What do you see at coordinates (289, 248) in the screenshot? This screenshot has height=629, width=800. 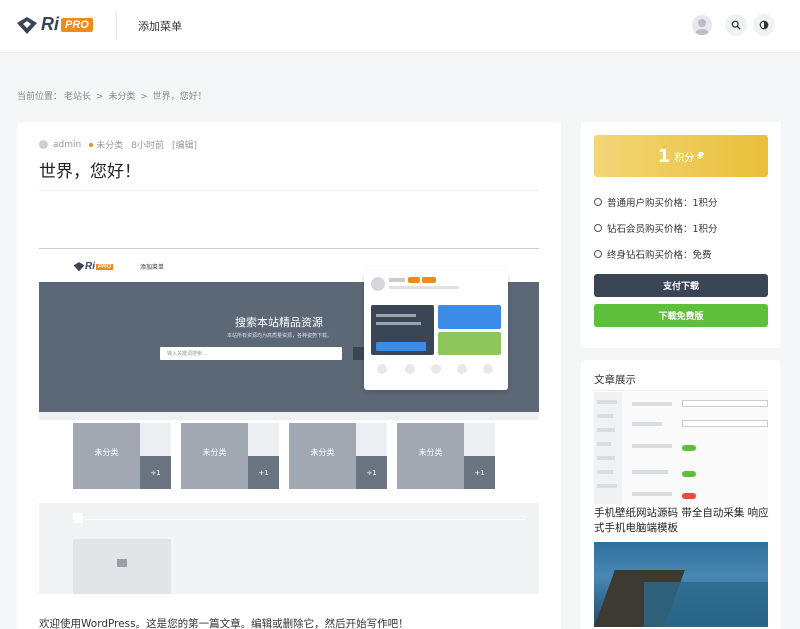 I see `screenshot-border` at bounding box center [289, 248].